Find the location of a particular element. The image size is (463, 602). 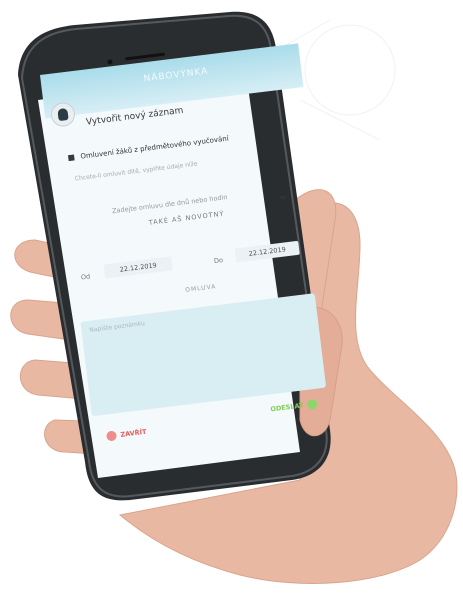

note-textarea: Napište poznámku is located at coordinates (203, 355).